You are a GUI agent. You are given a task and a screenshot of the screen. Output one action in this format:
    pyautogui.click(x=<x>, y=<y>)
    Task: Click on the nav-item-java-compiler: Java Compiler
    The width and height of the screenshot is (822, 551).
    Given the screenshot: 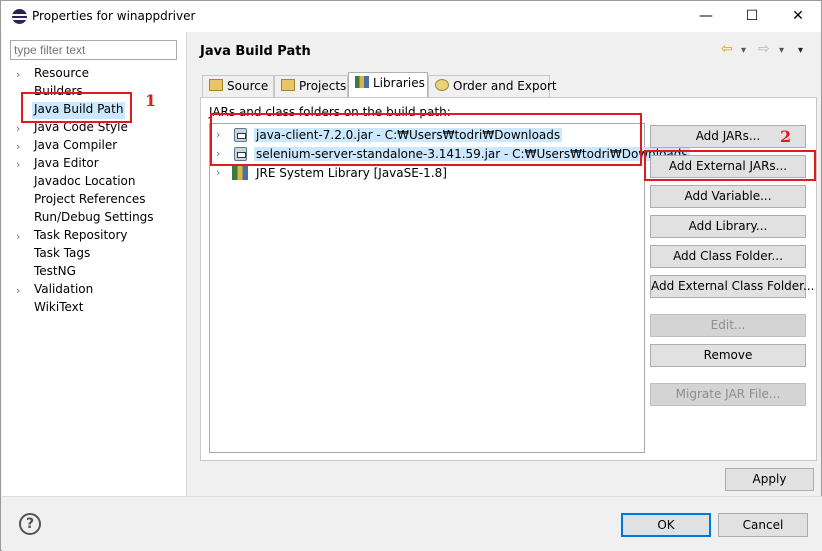 What is the action you would take?
    pyautogui.click(x=75, y=146)
    